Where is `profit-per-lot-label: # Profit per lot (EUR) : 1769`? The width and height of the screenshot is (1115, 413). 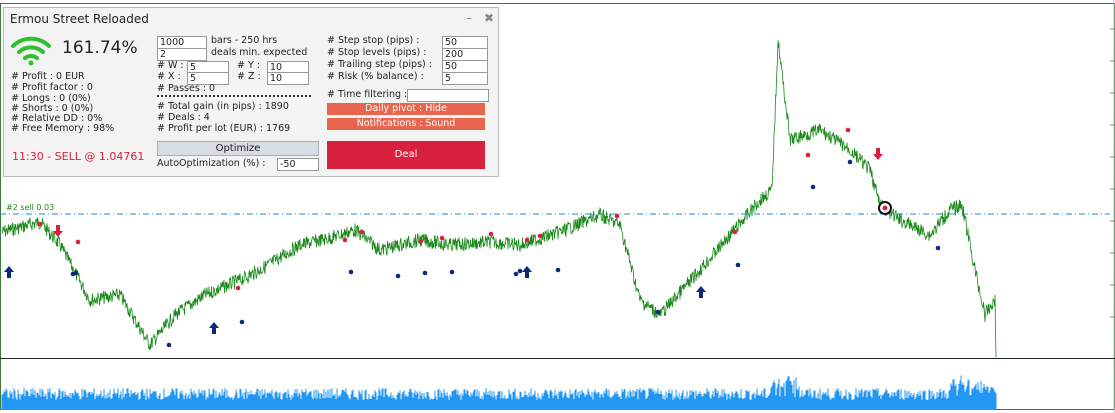 profit-per-lot-label: # Profit per lot (EUR) : 1769 is located at coordinates (224, 128).